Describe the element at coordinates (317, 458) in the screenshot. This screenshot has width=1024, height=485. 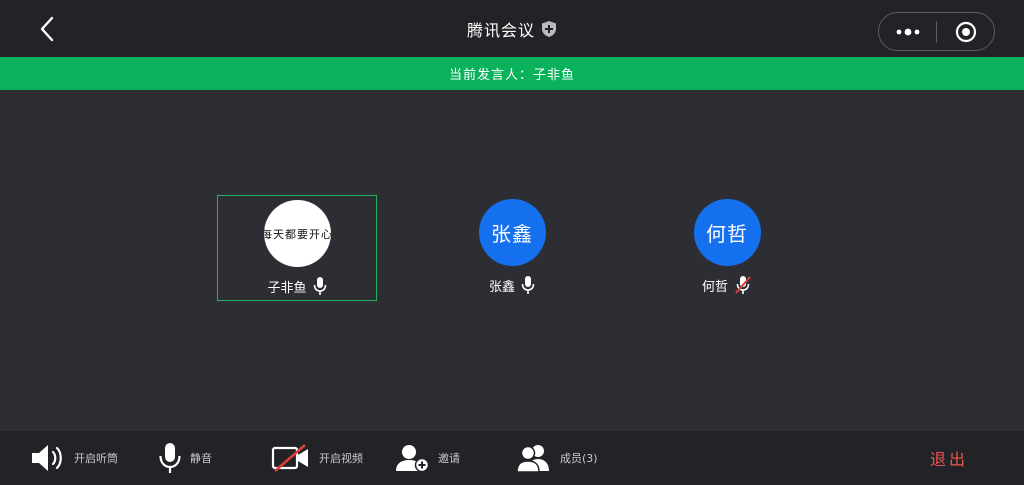
I see `video-toggle-button: 开启视频` at that location.